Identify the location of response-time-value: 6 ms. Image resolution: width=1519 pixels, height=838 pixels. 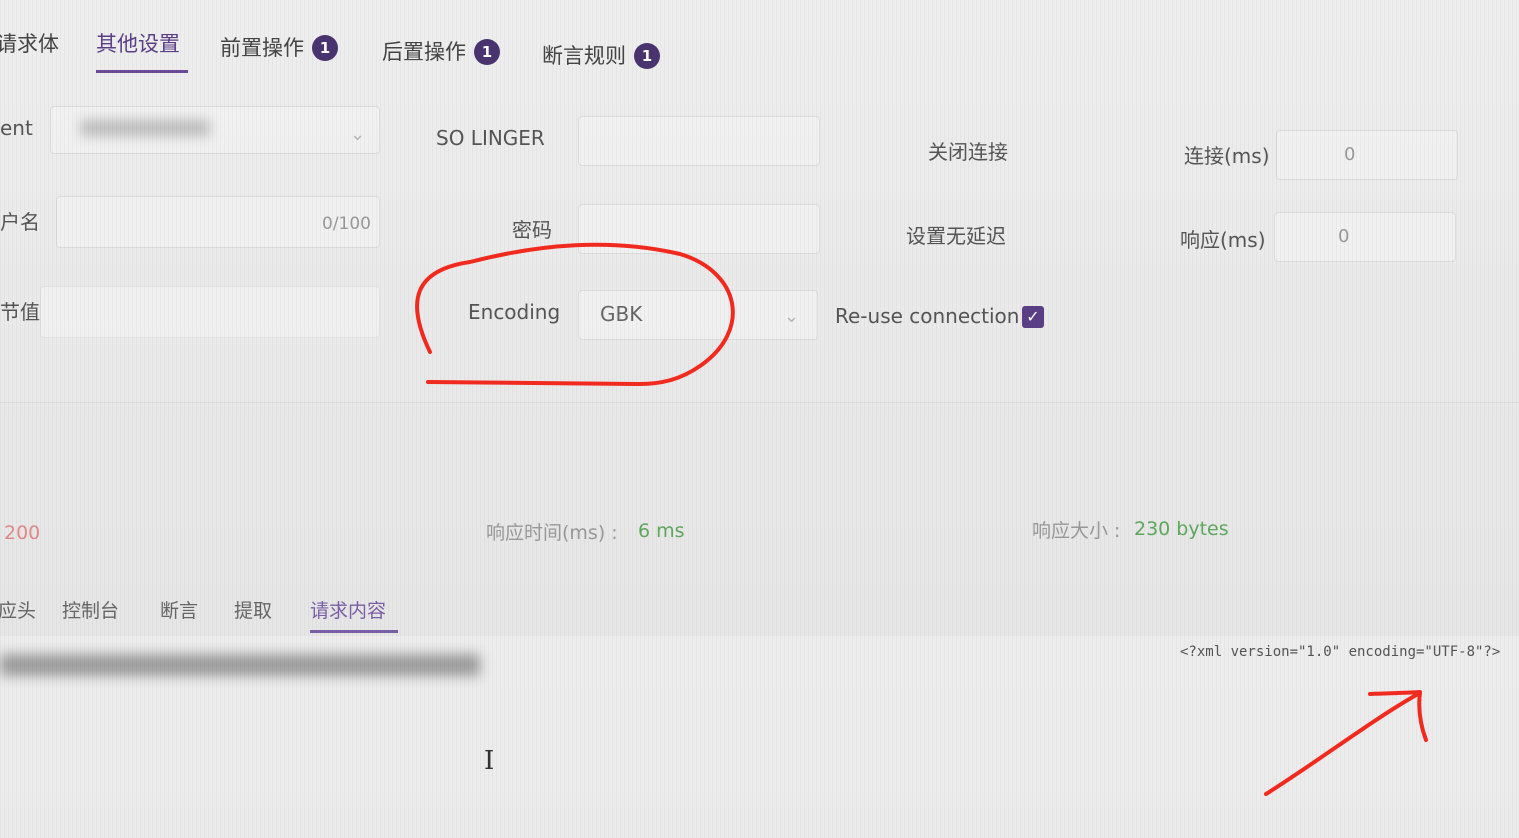
(661, 531).